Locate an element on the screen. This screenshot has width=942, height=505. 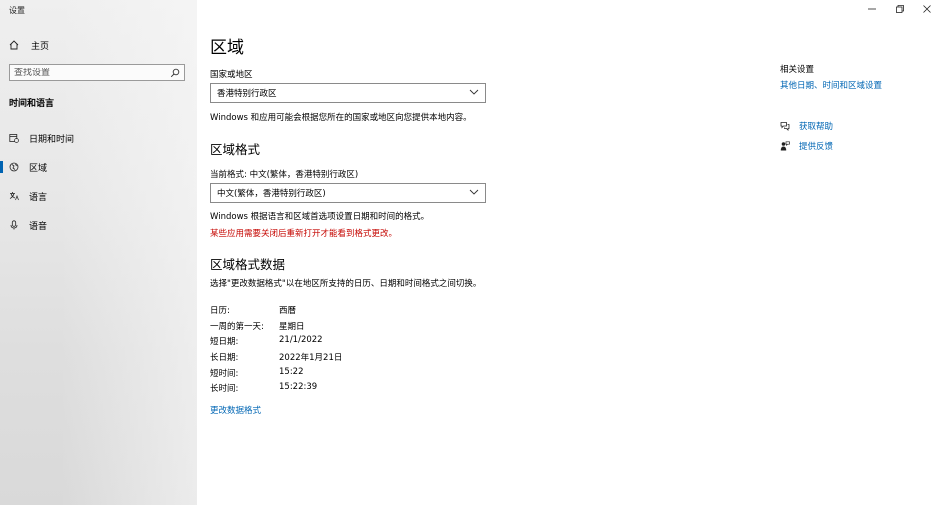
data-value-calendar: 西曆 is located at coordinates (288, 311).